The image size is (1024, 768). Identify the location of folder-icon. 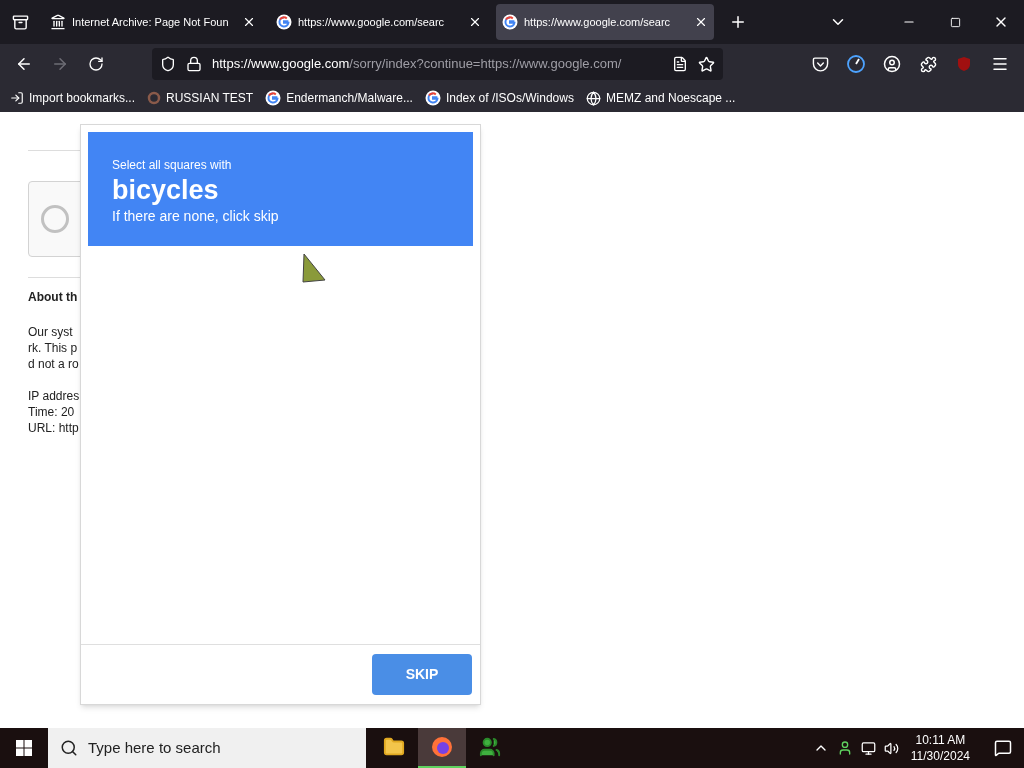
(394, 747).